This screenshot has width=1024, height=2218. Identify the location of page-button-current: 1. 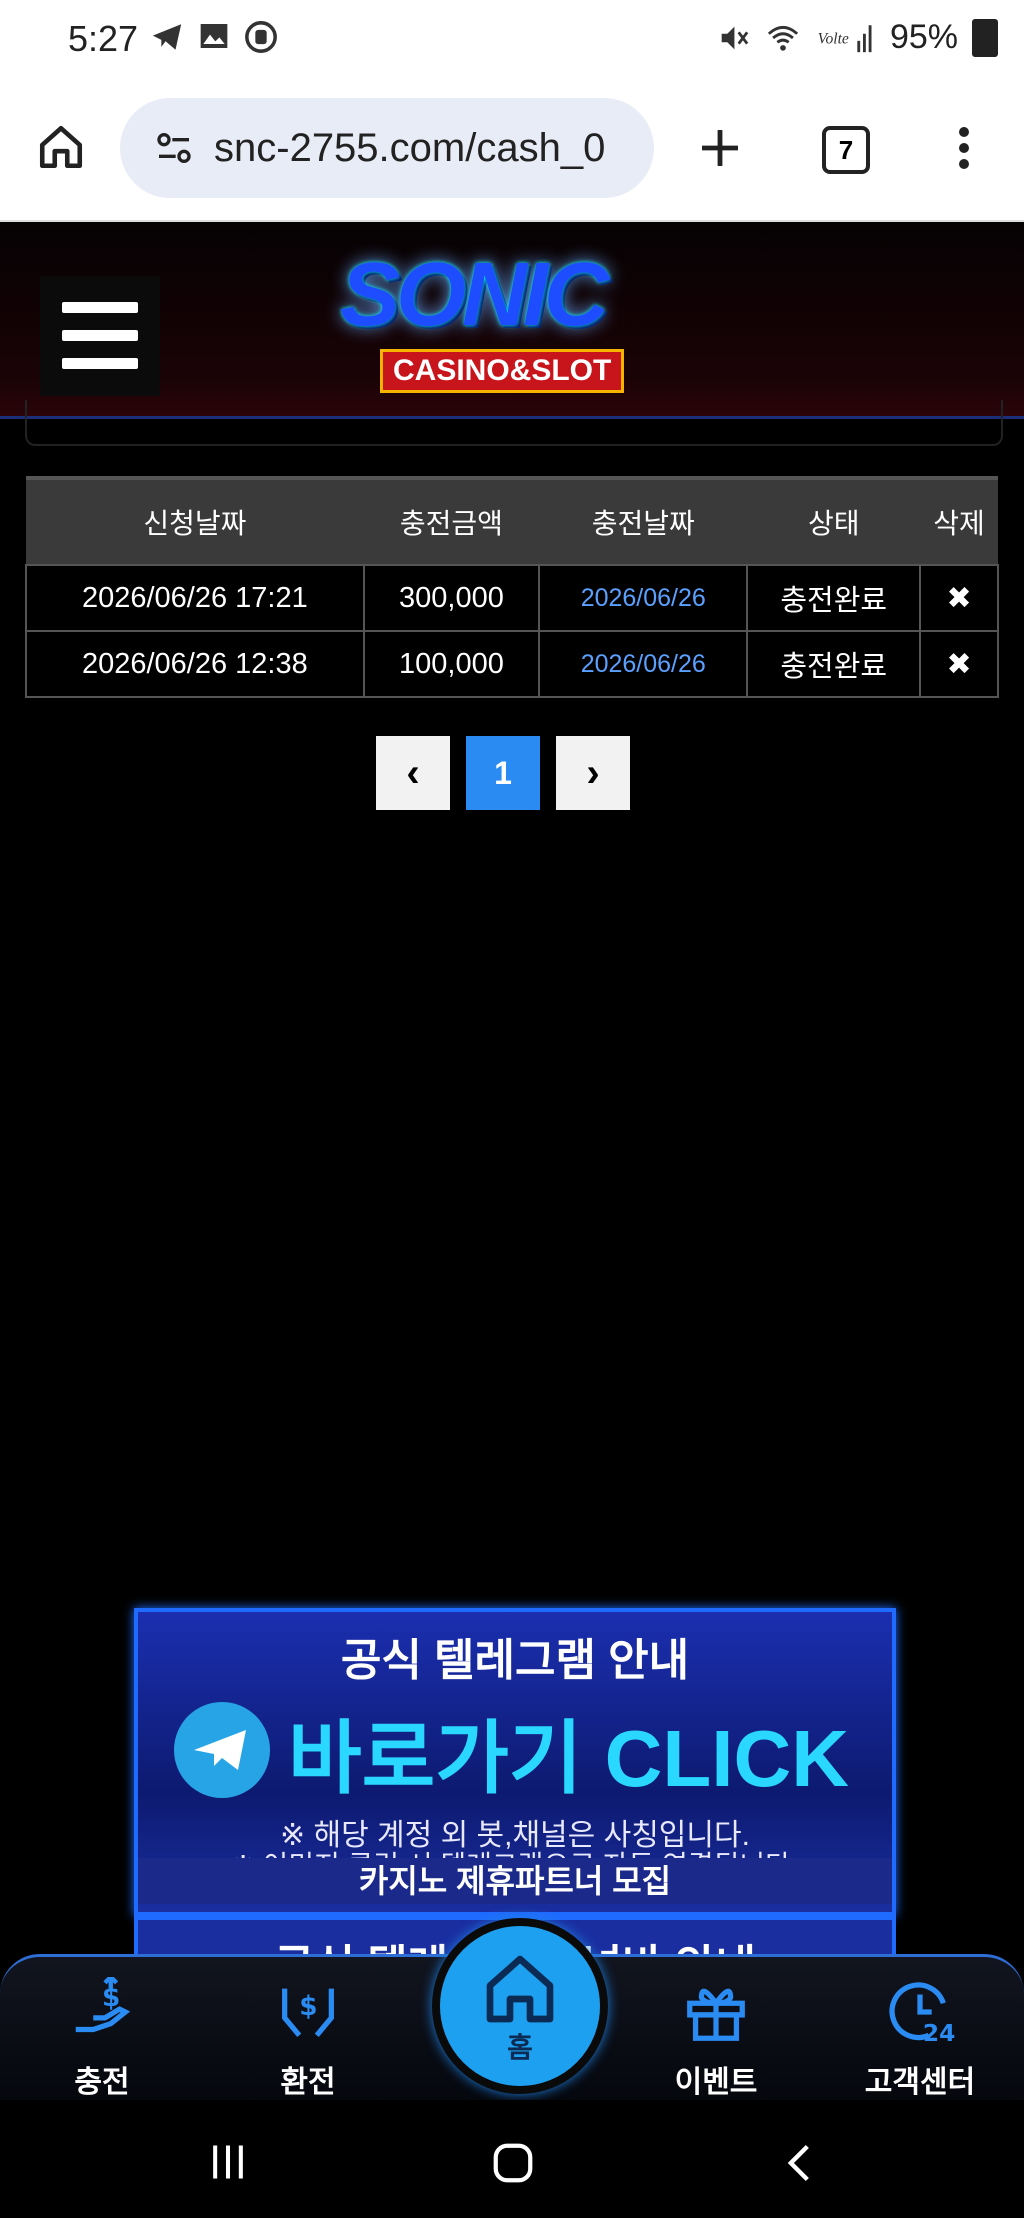
(503, 773).